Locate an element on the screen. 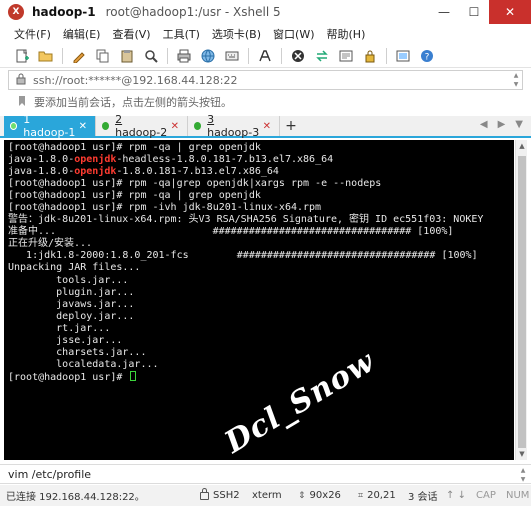  transfer-icon is located at coordinates (322, 56).